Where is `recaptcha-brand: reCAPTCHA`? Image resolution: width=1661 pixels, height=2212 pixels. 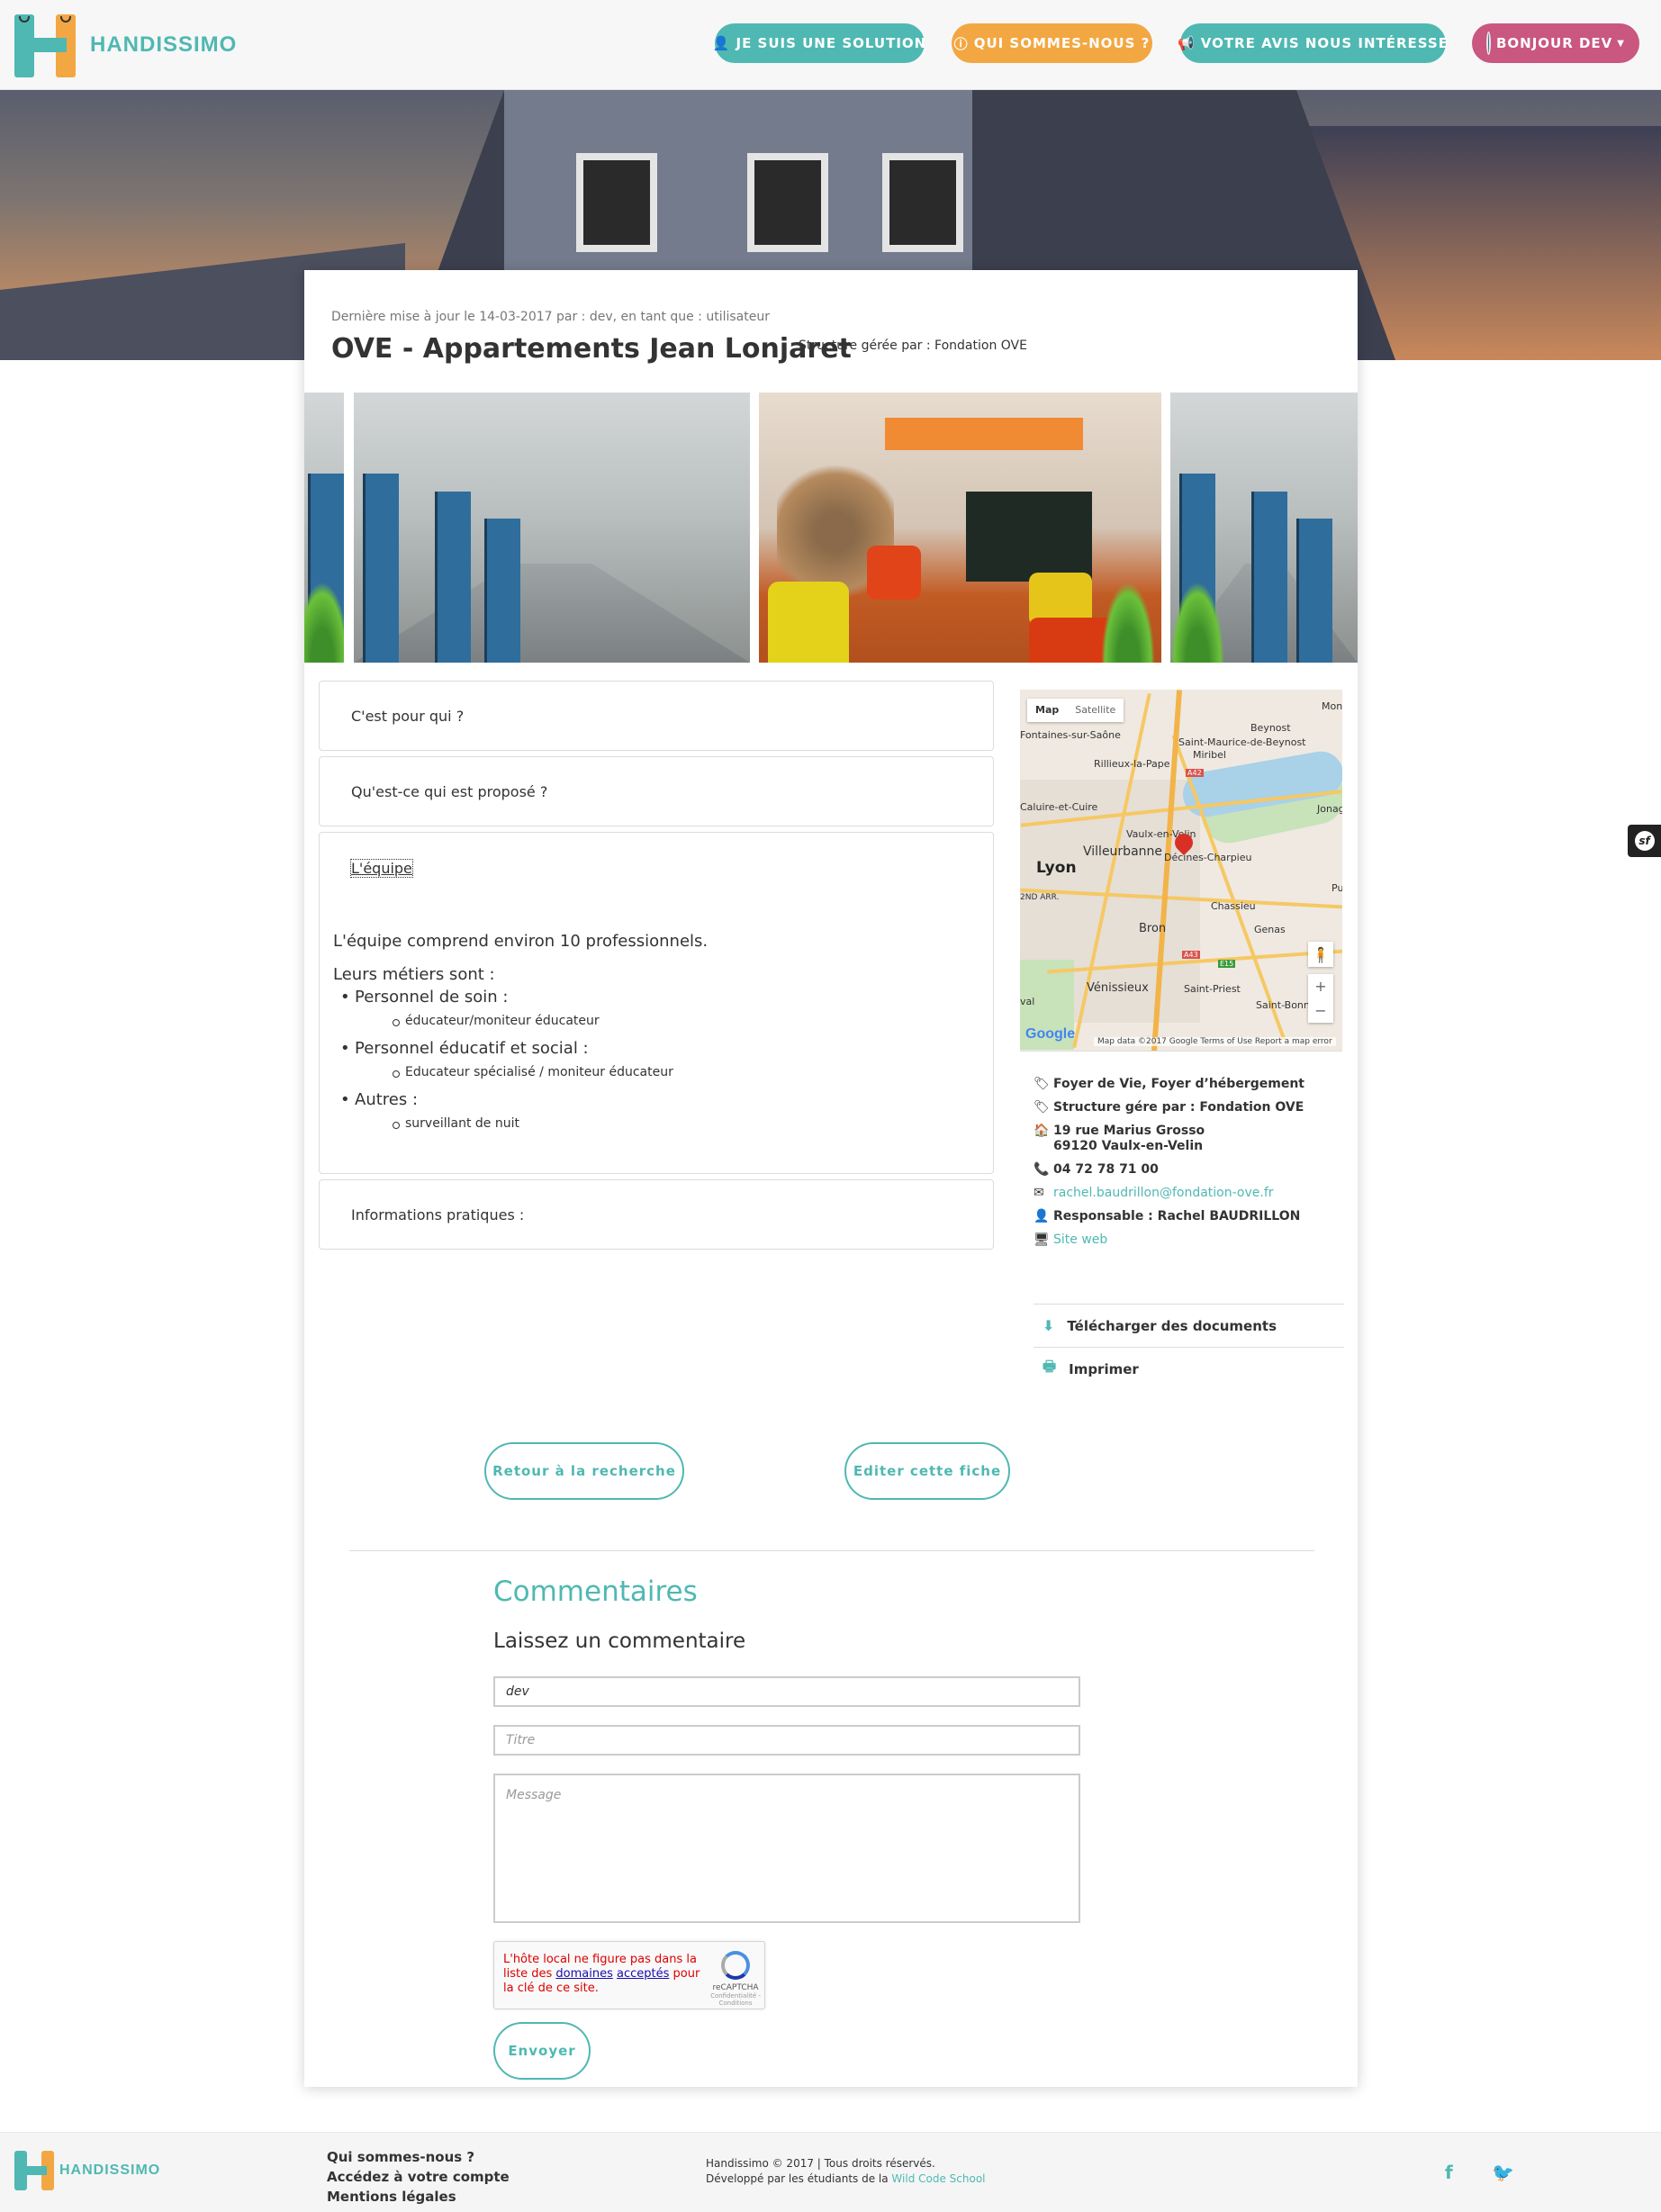
recaptcha-brand: reCAPTCHA is located at coordinates (735, 1987).